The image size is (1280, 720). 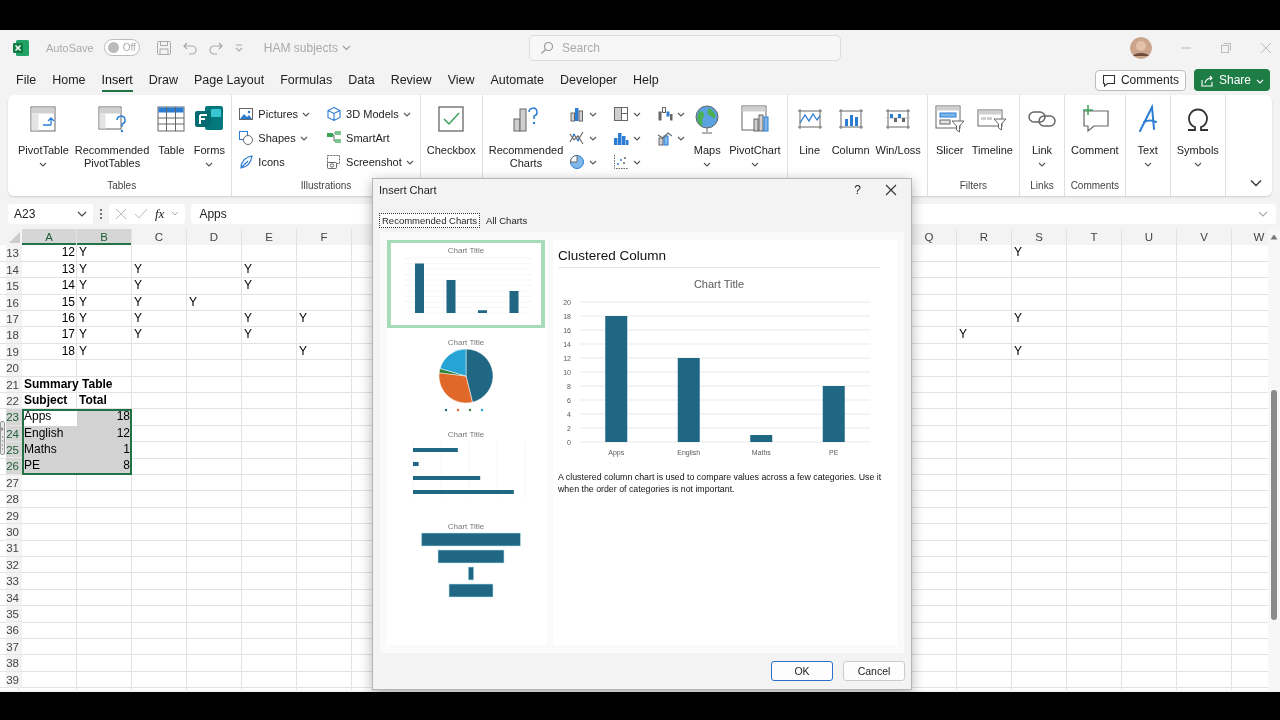 What do you see at coordinates (326, 185) in the screenshot?
I see `group-label: Illustrations` at bounding box center [326, 185].